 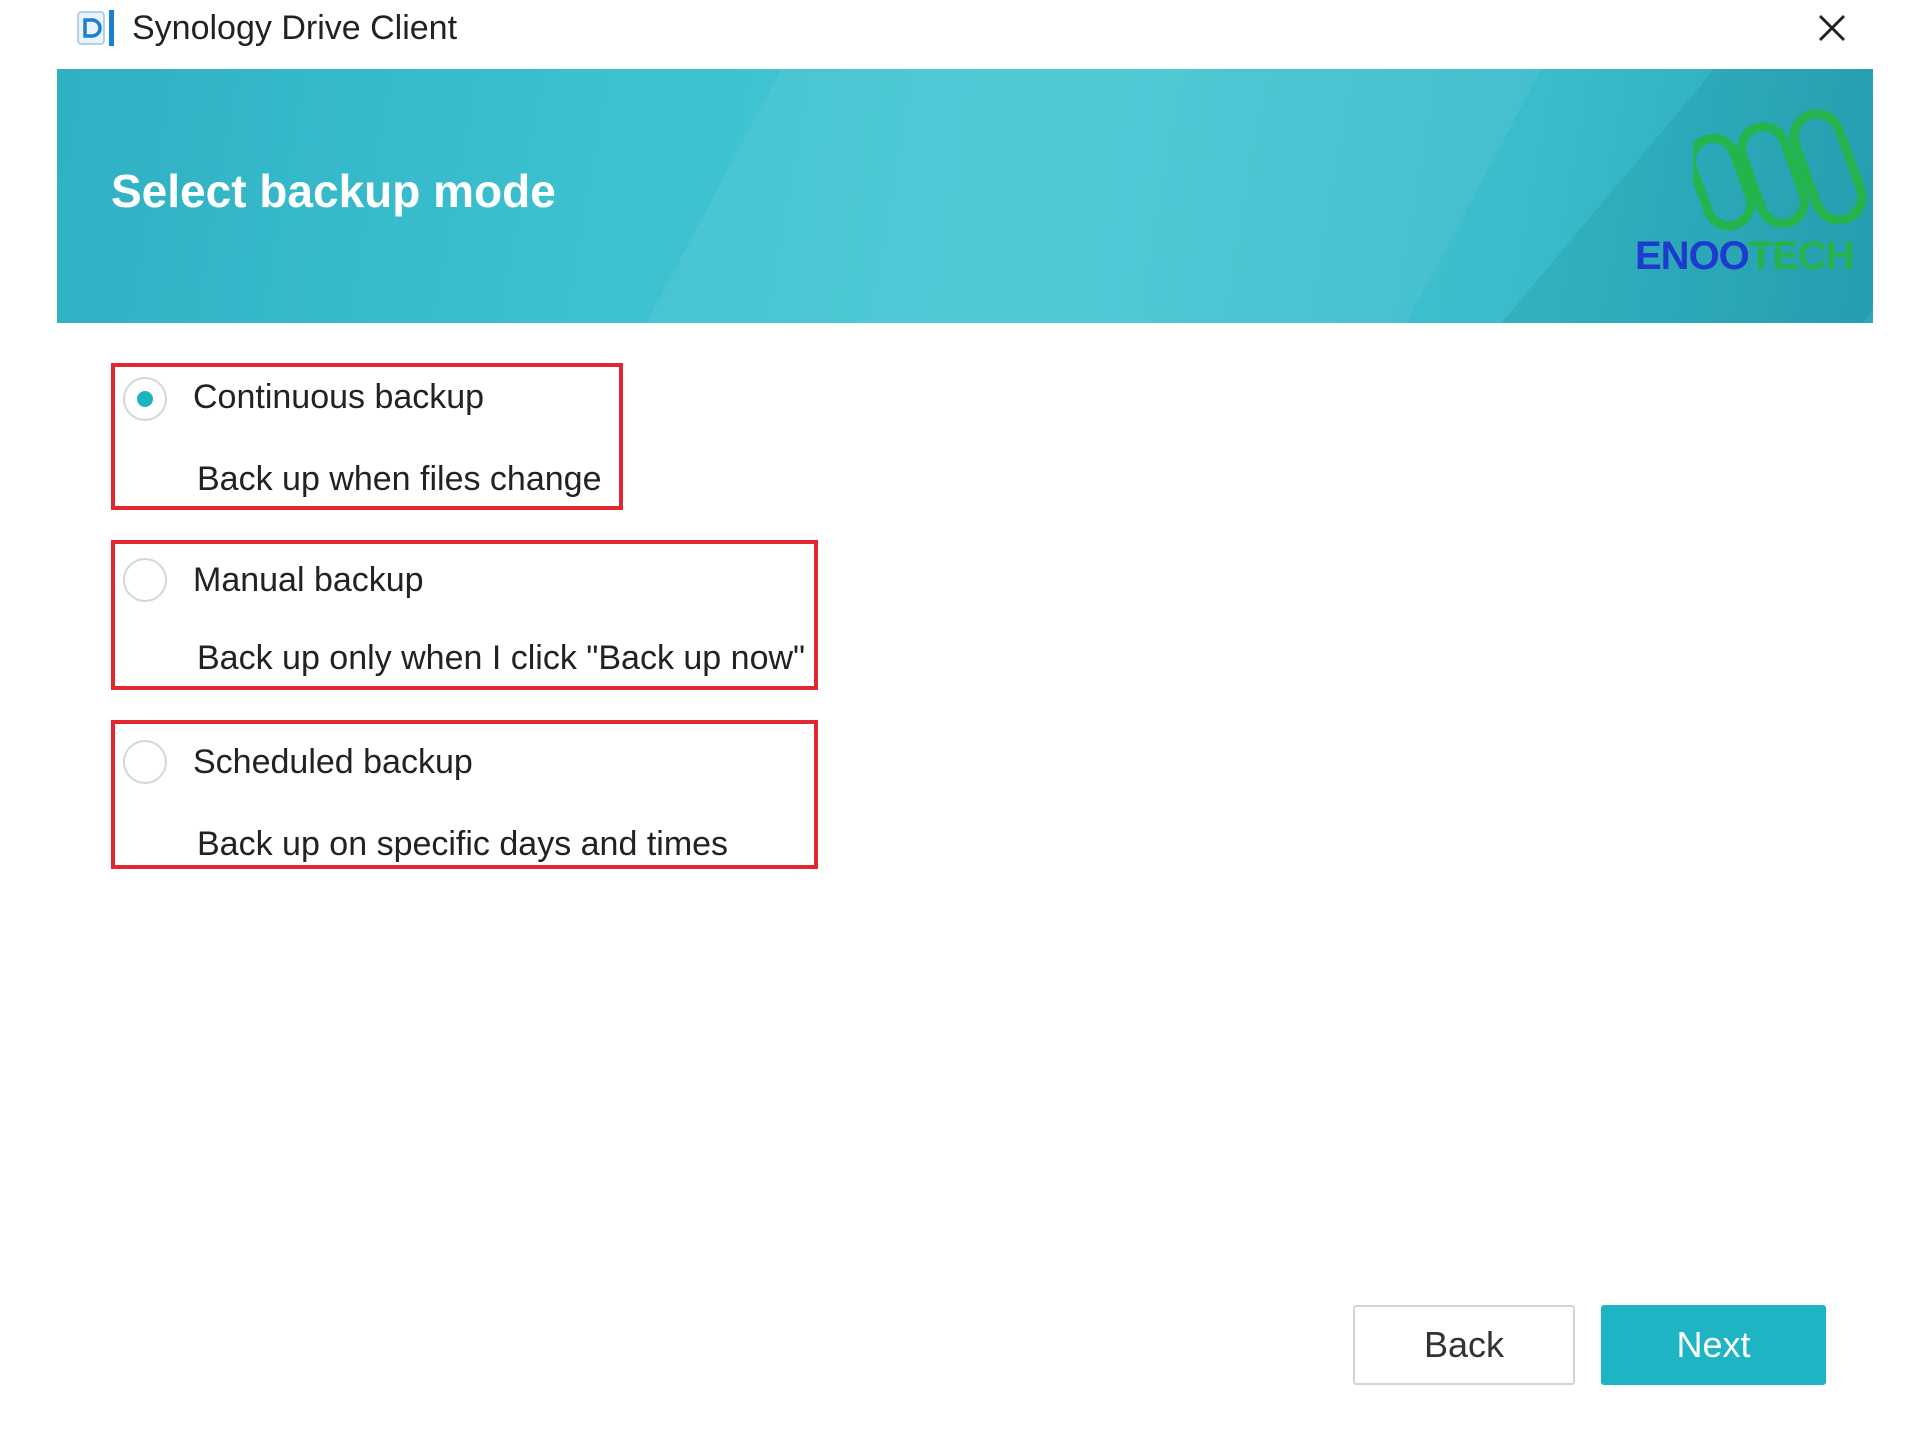 What do you see at coordinates (1464, 1345) in the screenshot?
I see `back-button: Back` at bounding box center [1464, 1345].